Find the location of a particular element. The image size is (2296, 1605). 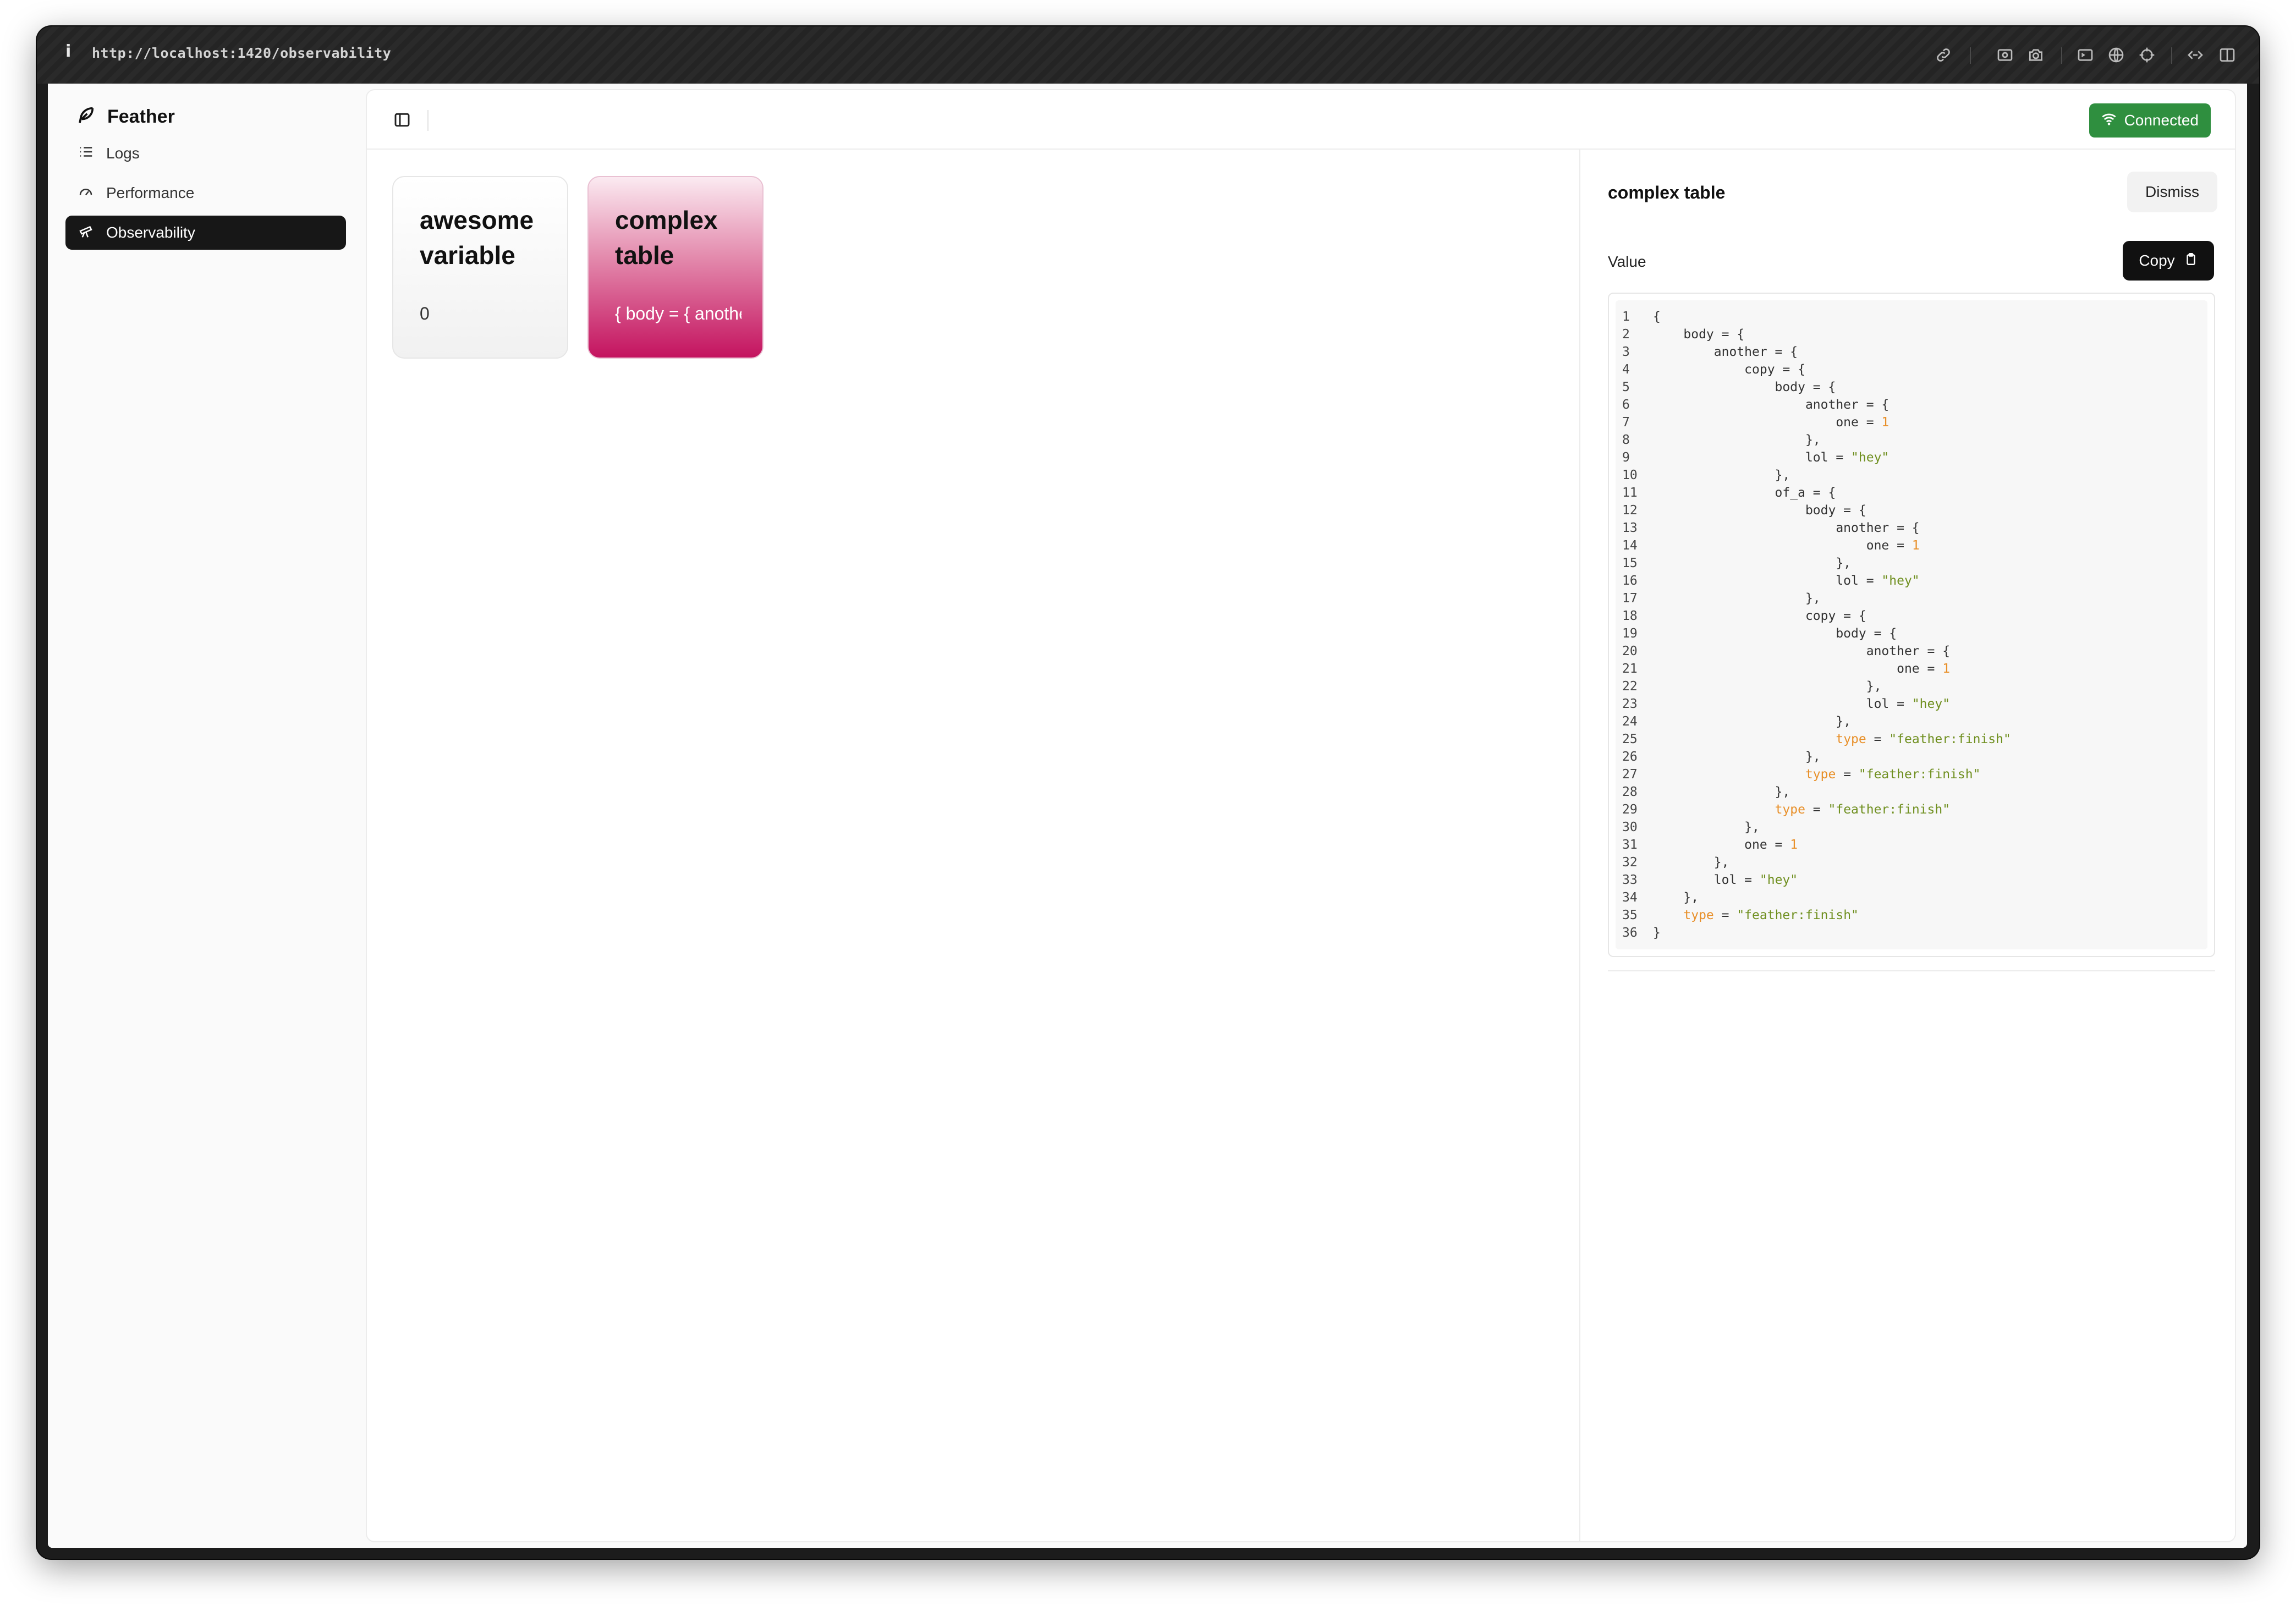

variable-card: awesome variable 0 is located at coordinates (480, 267).